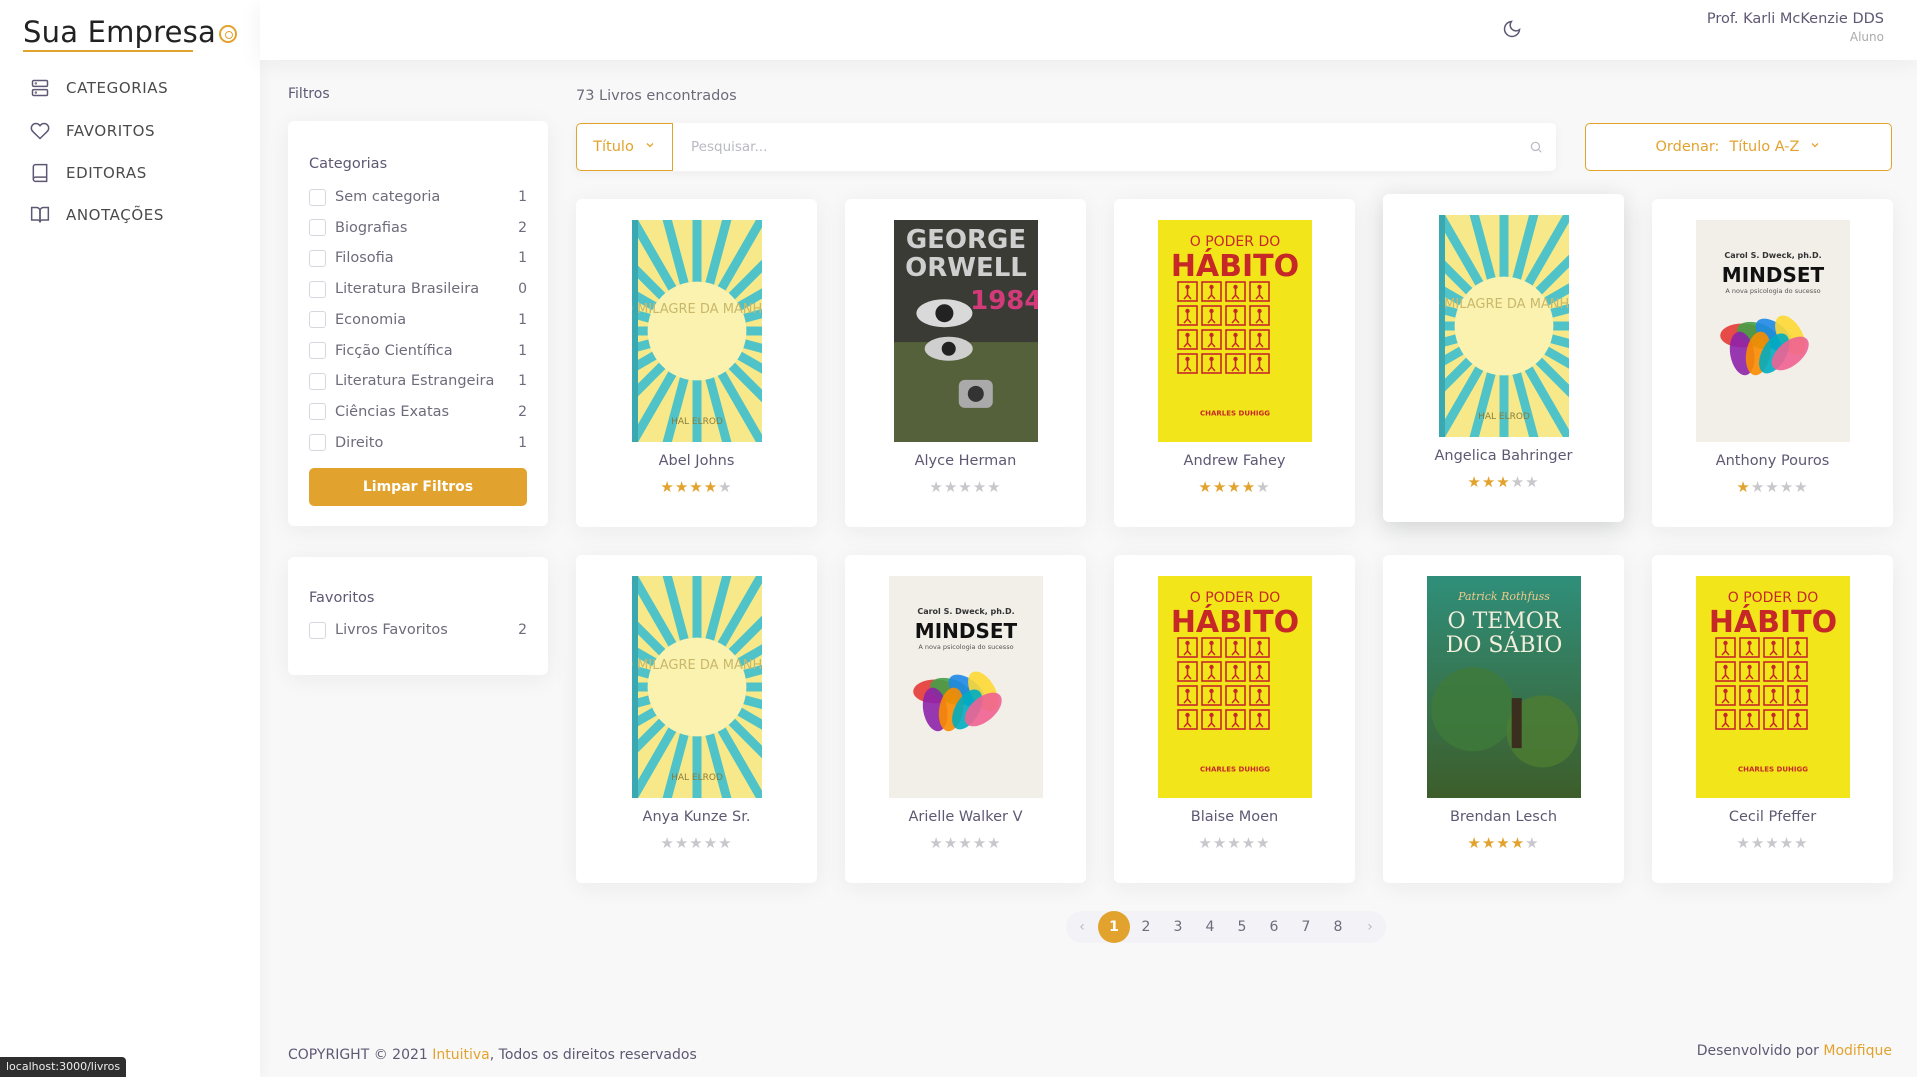  Describe the element at coordinates (1370, 927) in the screenshot. I see `pagination-next: ›` at that location.